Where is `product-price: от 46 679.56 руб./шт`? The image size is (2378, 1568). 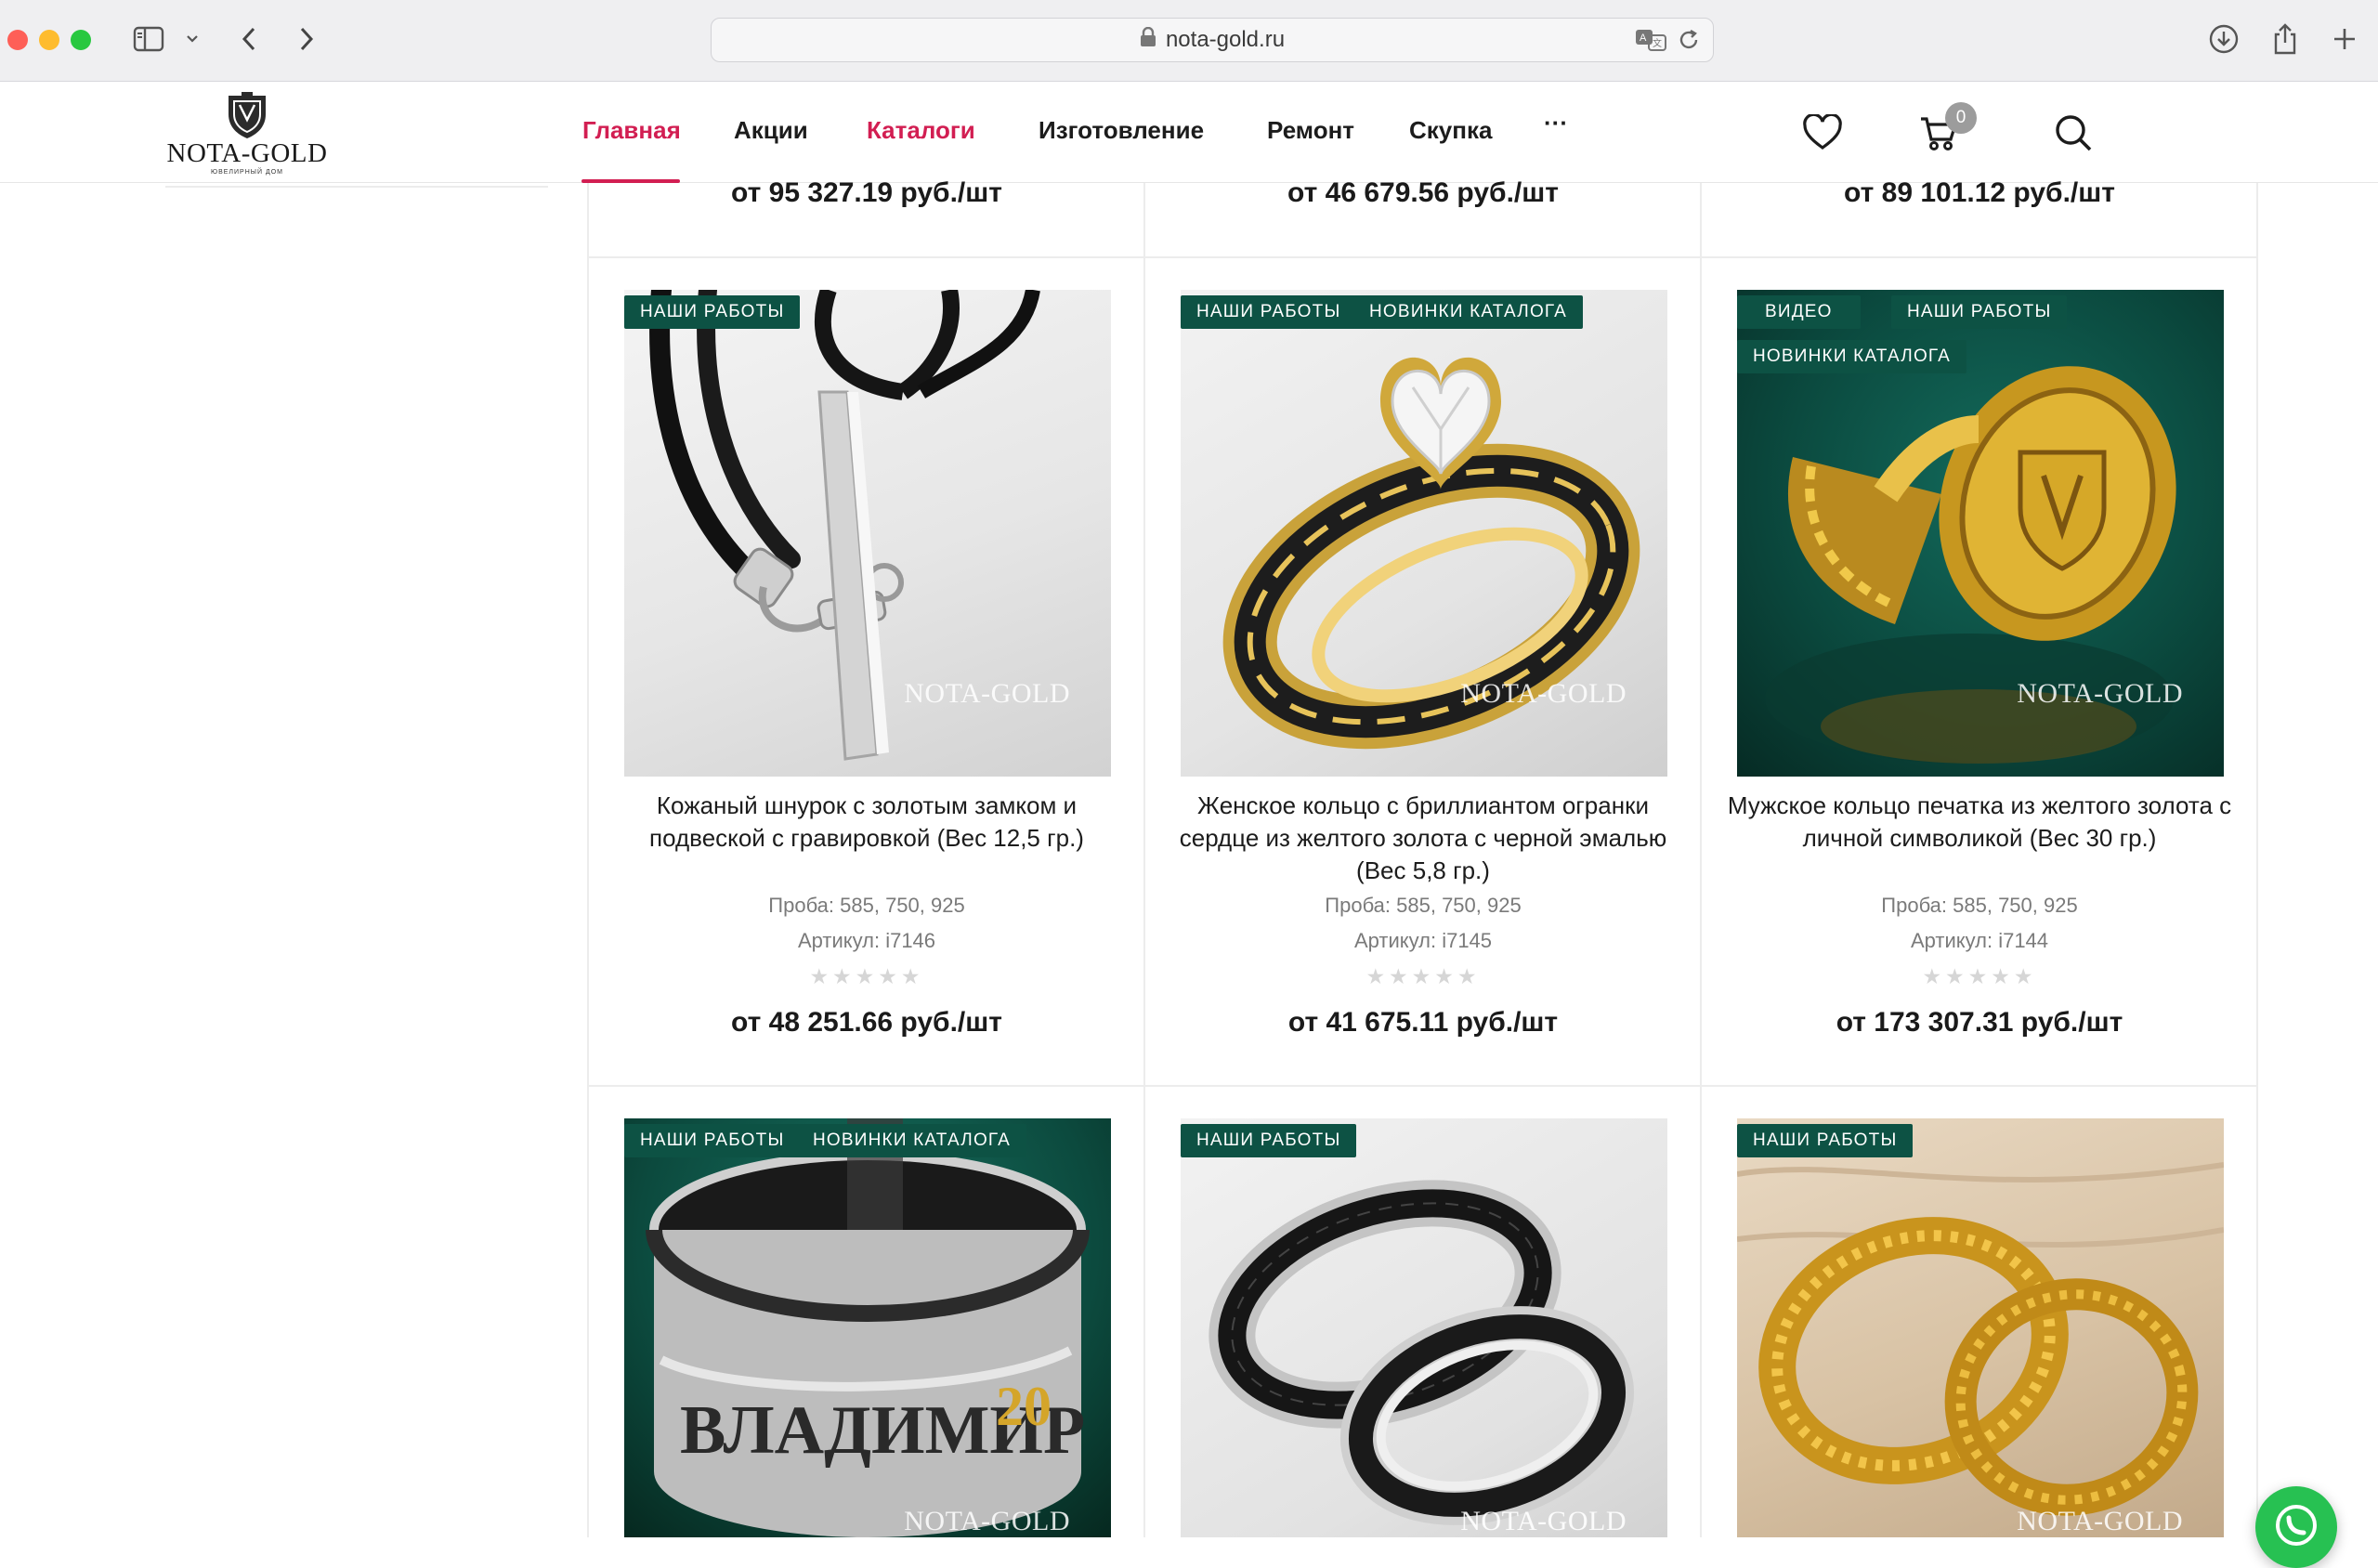
product-price: от 46 679.56 руб./шт is located at coordinates (1423, 192).